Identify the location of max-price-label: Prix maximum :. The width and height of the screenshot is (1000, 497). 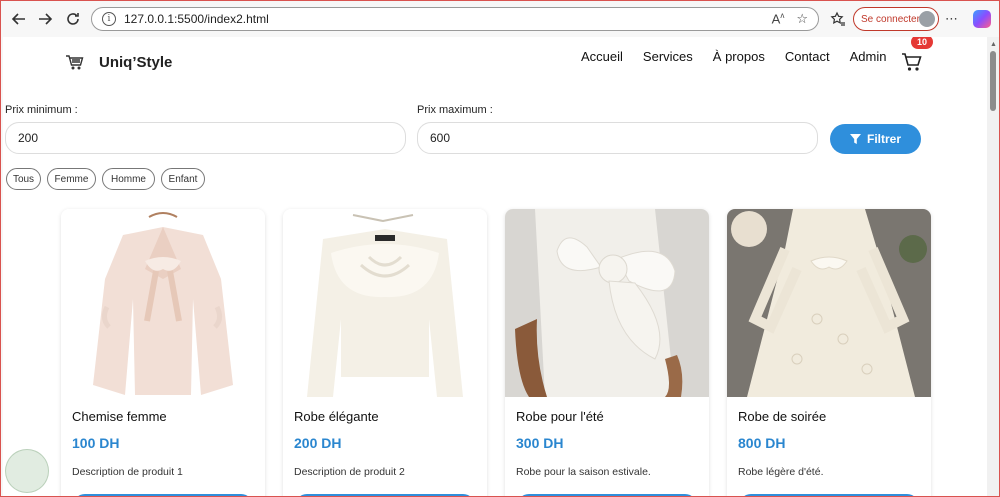
(455, 110).